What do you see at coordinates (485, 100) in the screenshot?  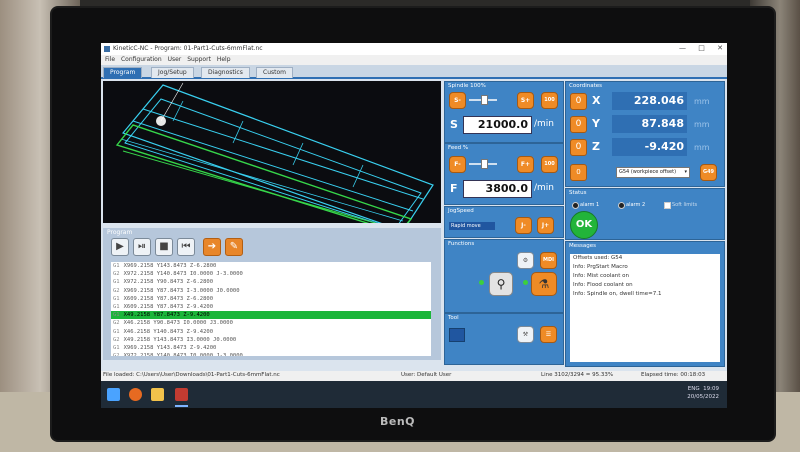 I see `spindle-slider-knob` at bounding box center [485, 100].